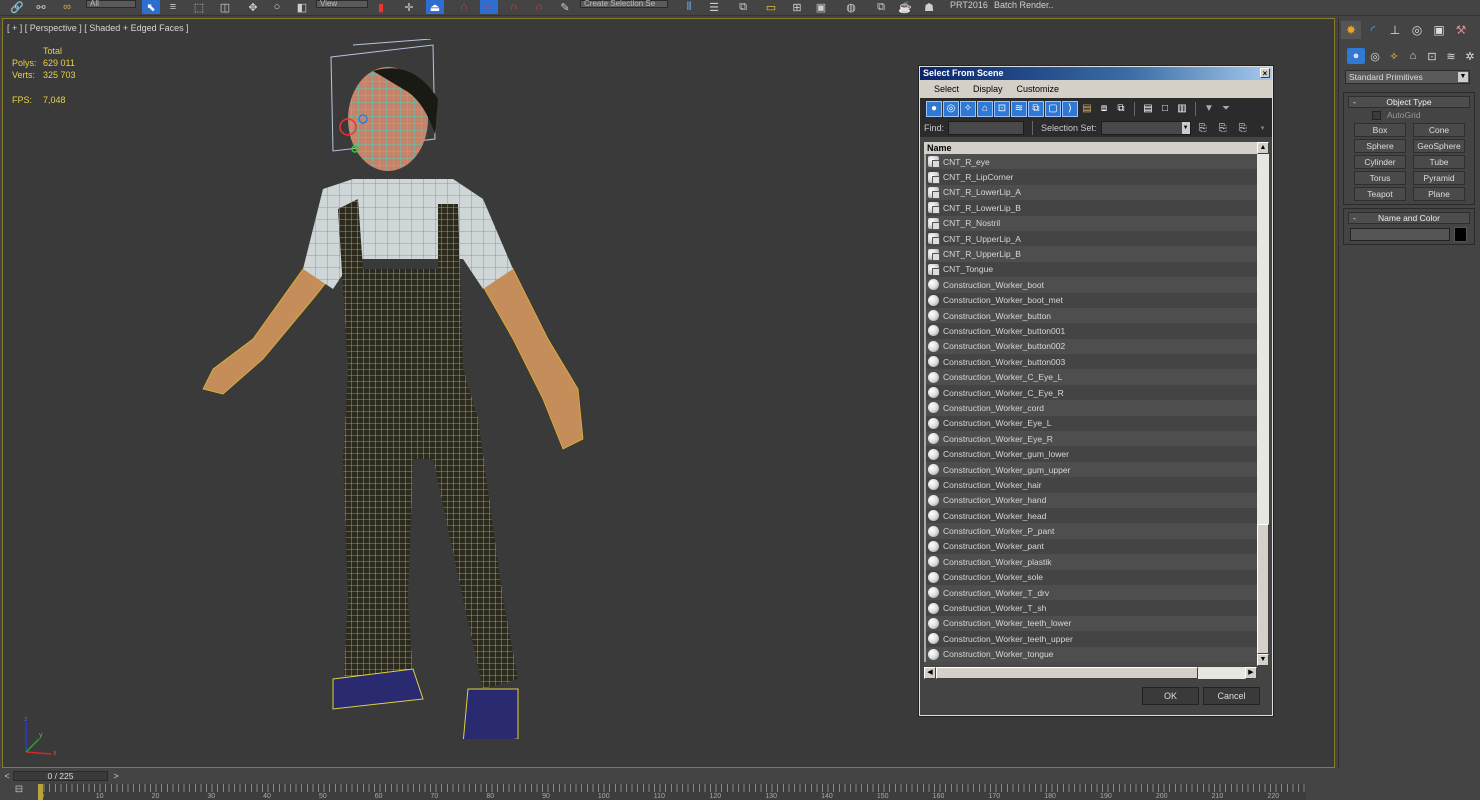 The image size is (1480, 800). I want to click on cameras-category-icon: ⌂, so click(1413, 56).